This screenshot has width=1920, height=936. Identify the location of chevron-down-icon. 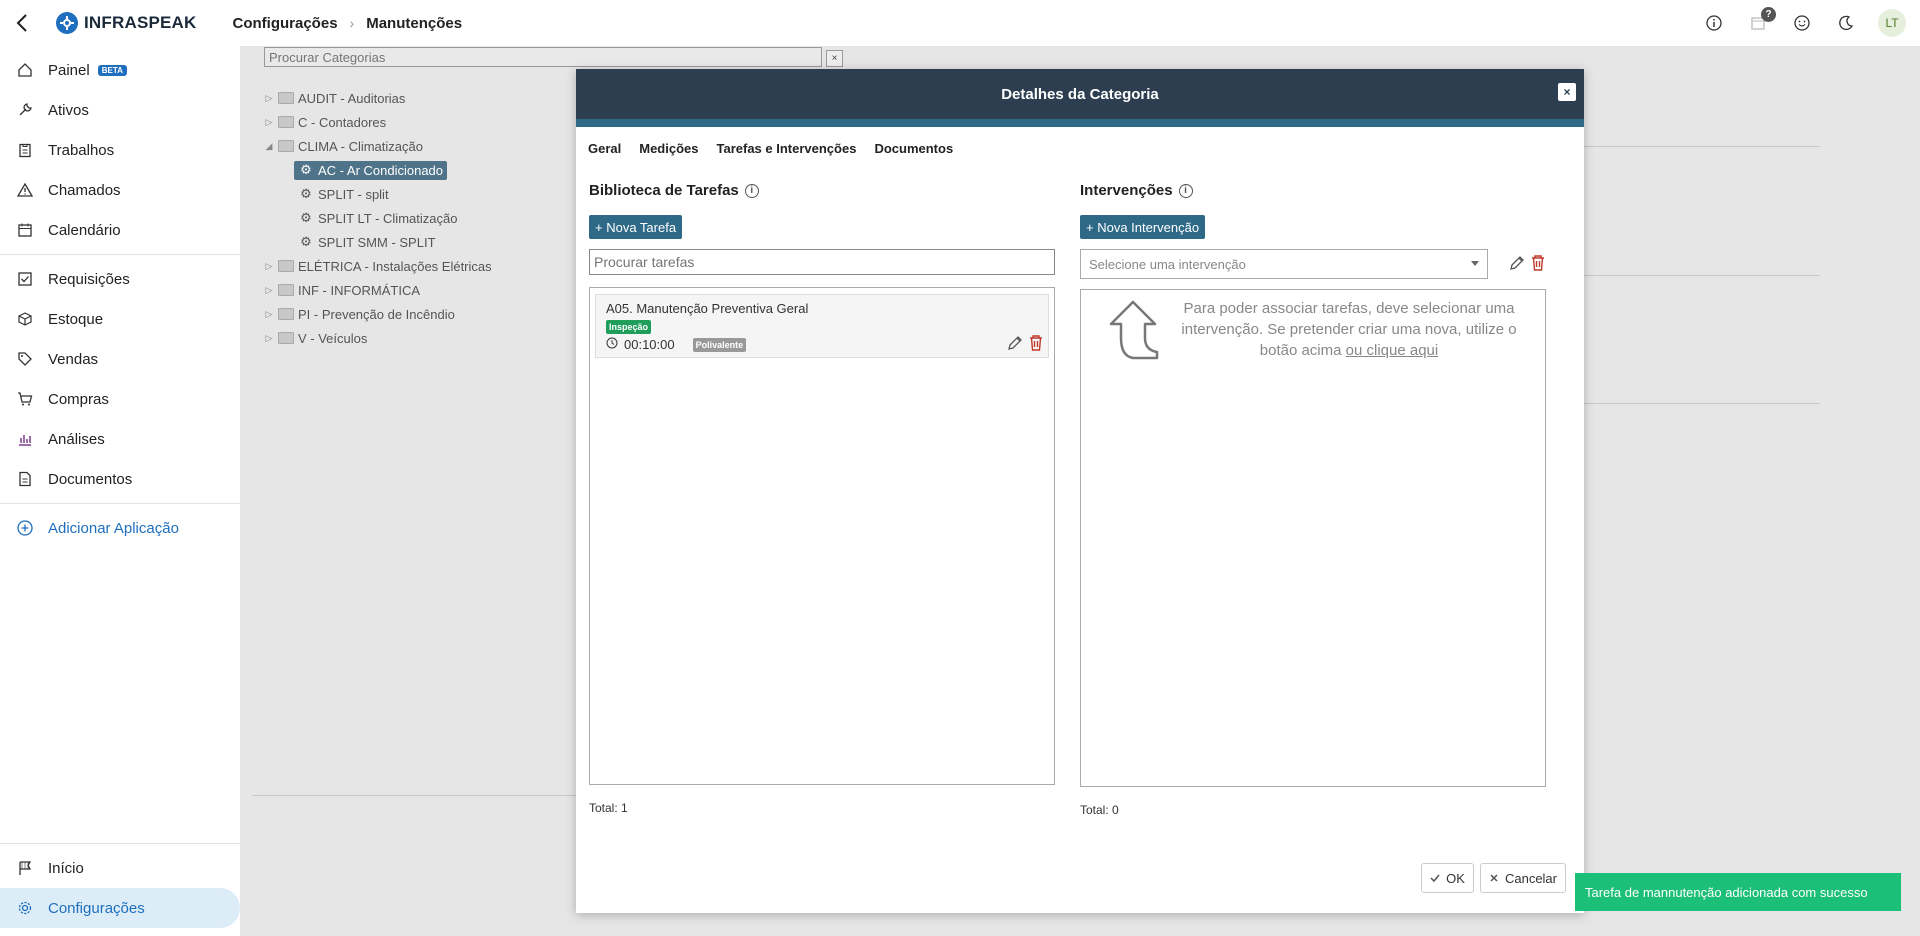
(1475, 263).